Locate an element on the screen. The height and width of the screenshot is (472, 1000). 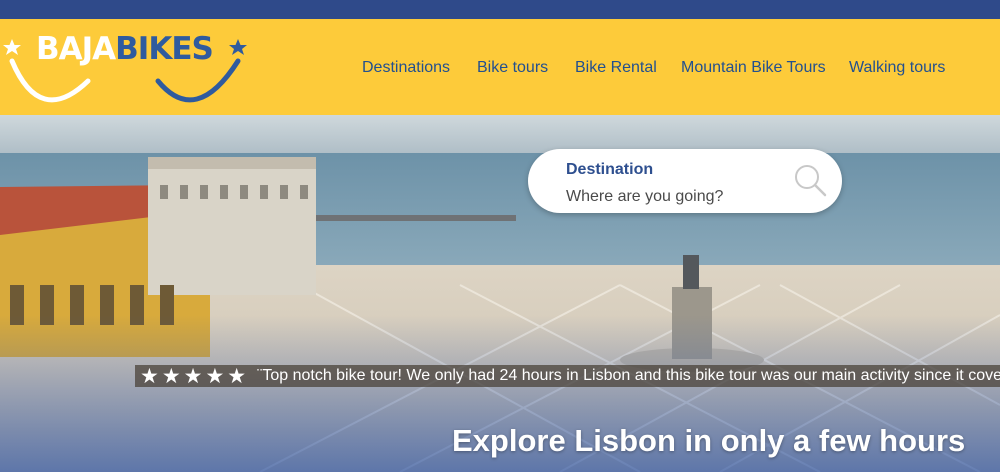
nav-mountain-bike-tours: Mountain Bike Tours is located at coordinates (753, 69).